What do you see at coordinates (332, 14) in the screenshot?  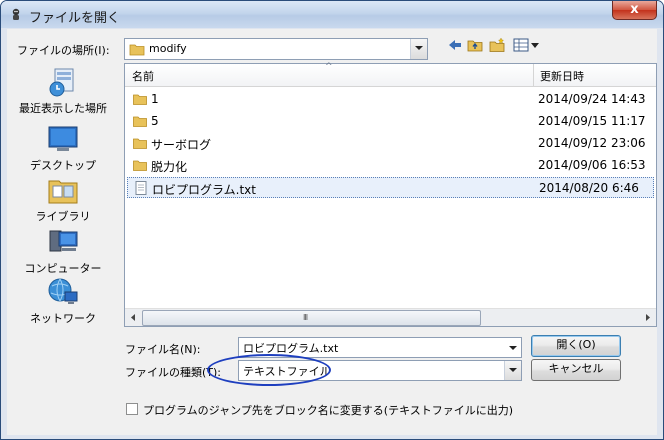 I see `title-bar: ファイルを開く x` at bounding box center [332, 14].